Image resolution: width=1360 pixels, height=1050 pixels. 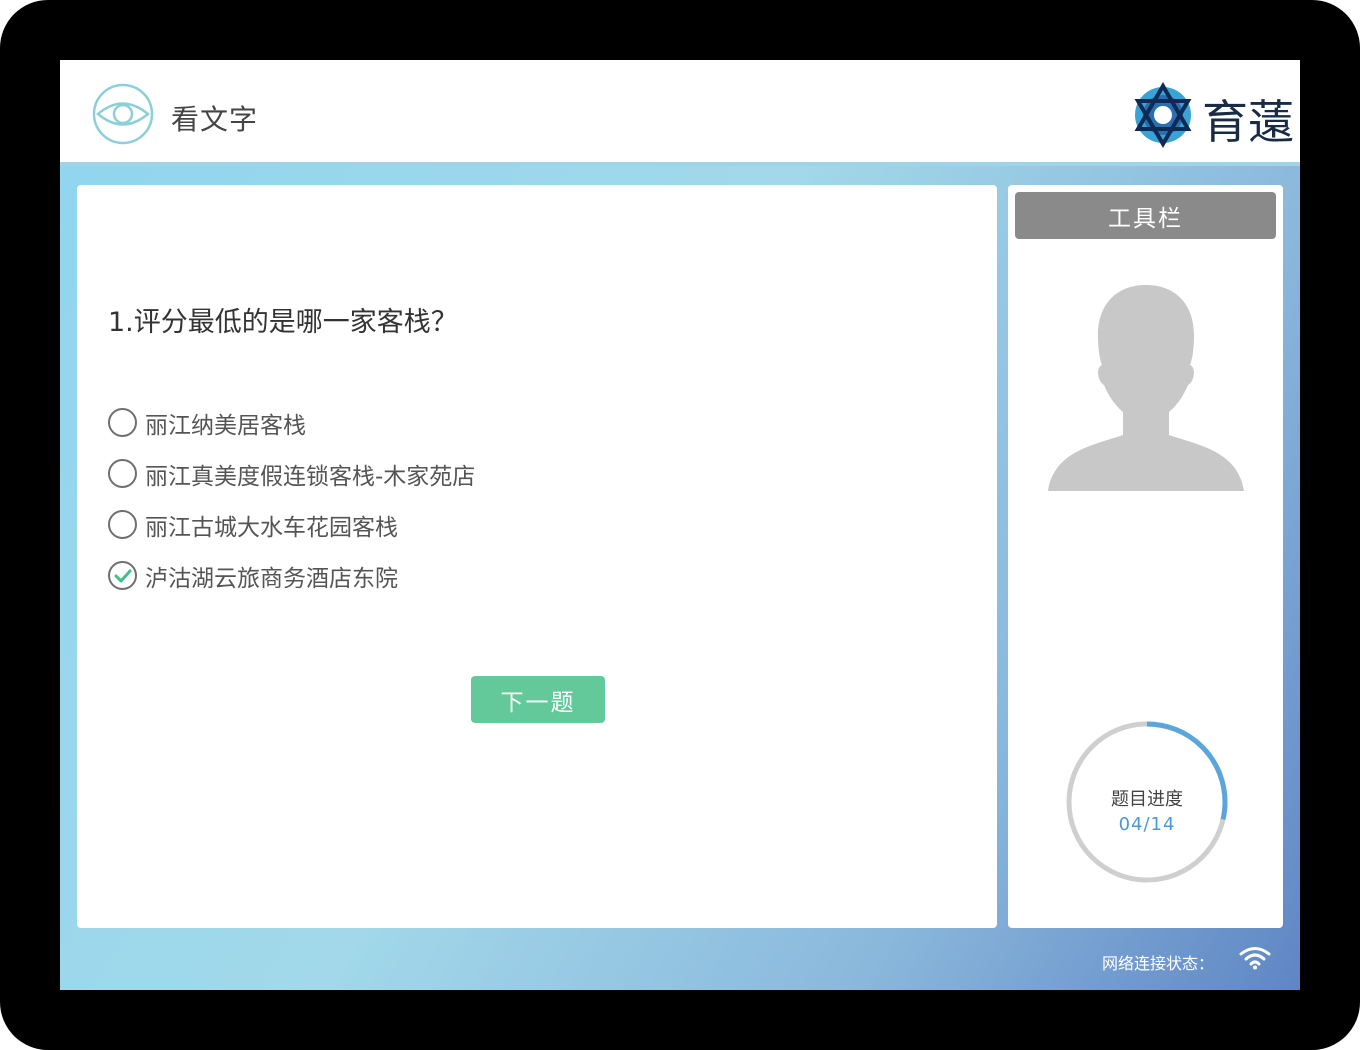 What do you see at coordinates (1146, 388) in the screenshot?
I see `user-silhouette-icon` at bounding box center [1146, 388].